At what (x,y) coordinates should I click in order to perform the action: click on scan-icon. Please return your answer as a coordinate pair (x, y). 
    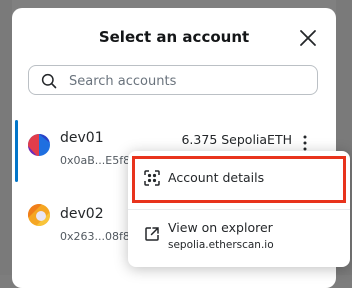
    Looking at the image, I should click on (152, 178).